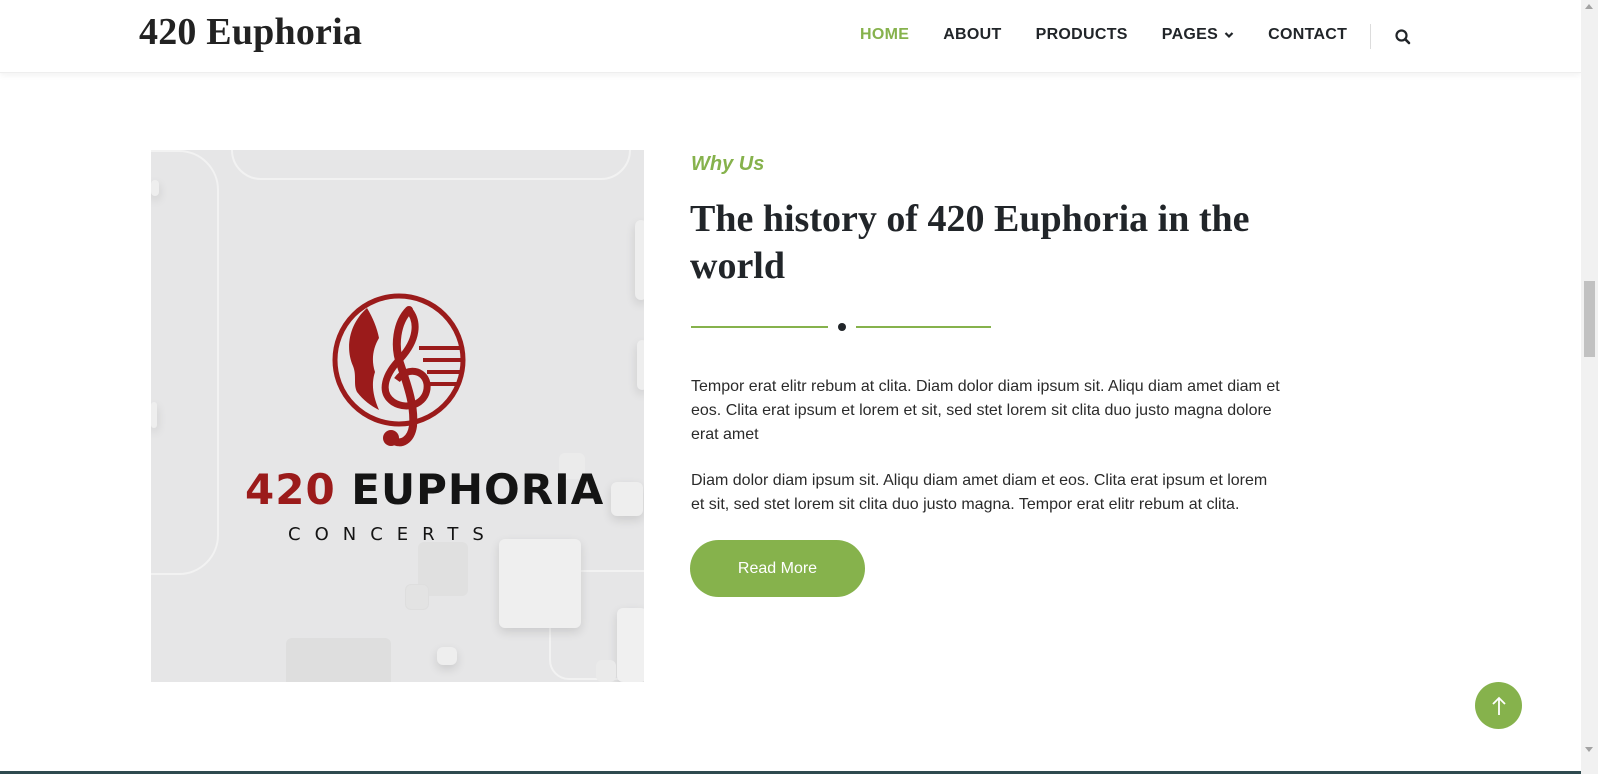 This screenshot has height=774, width=1598. I want to click on logo-number: 420, so click(290, 489).